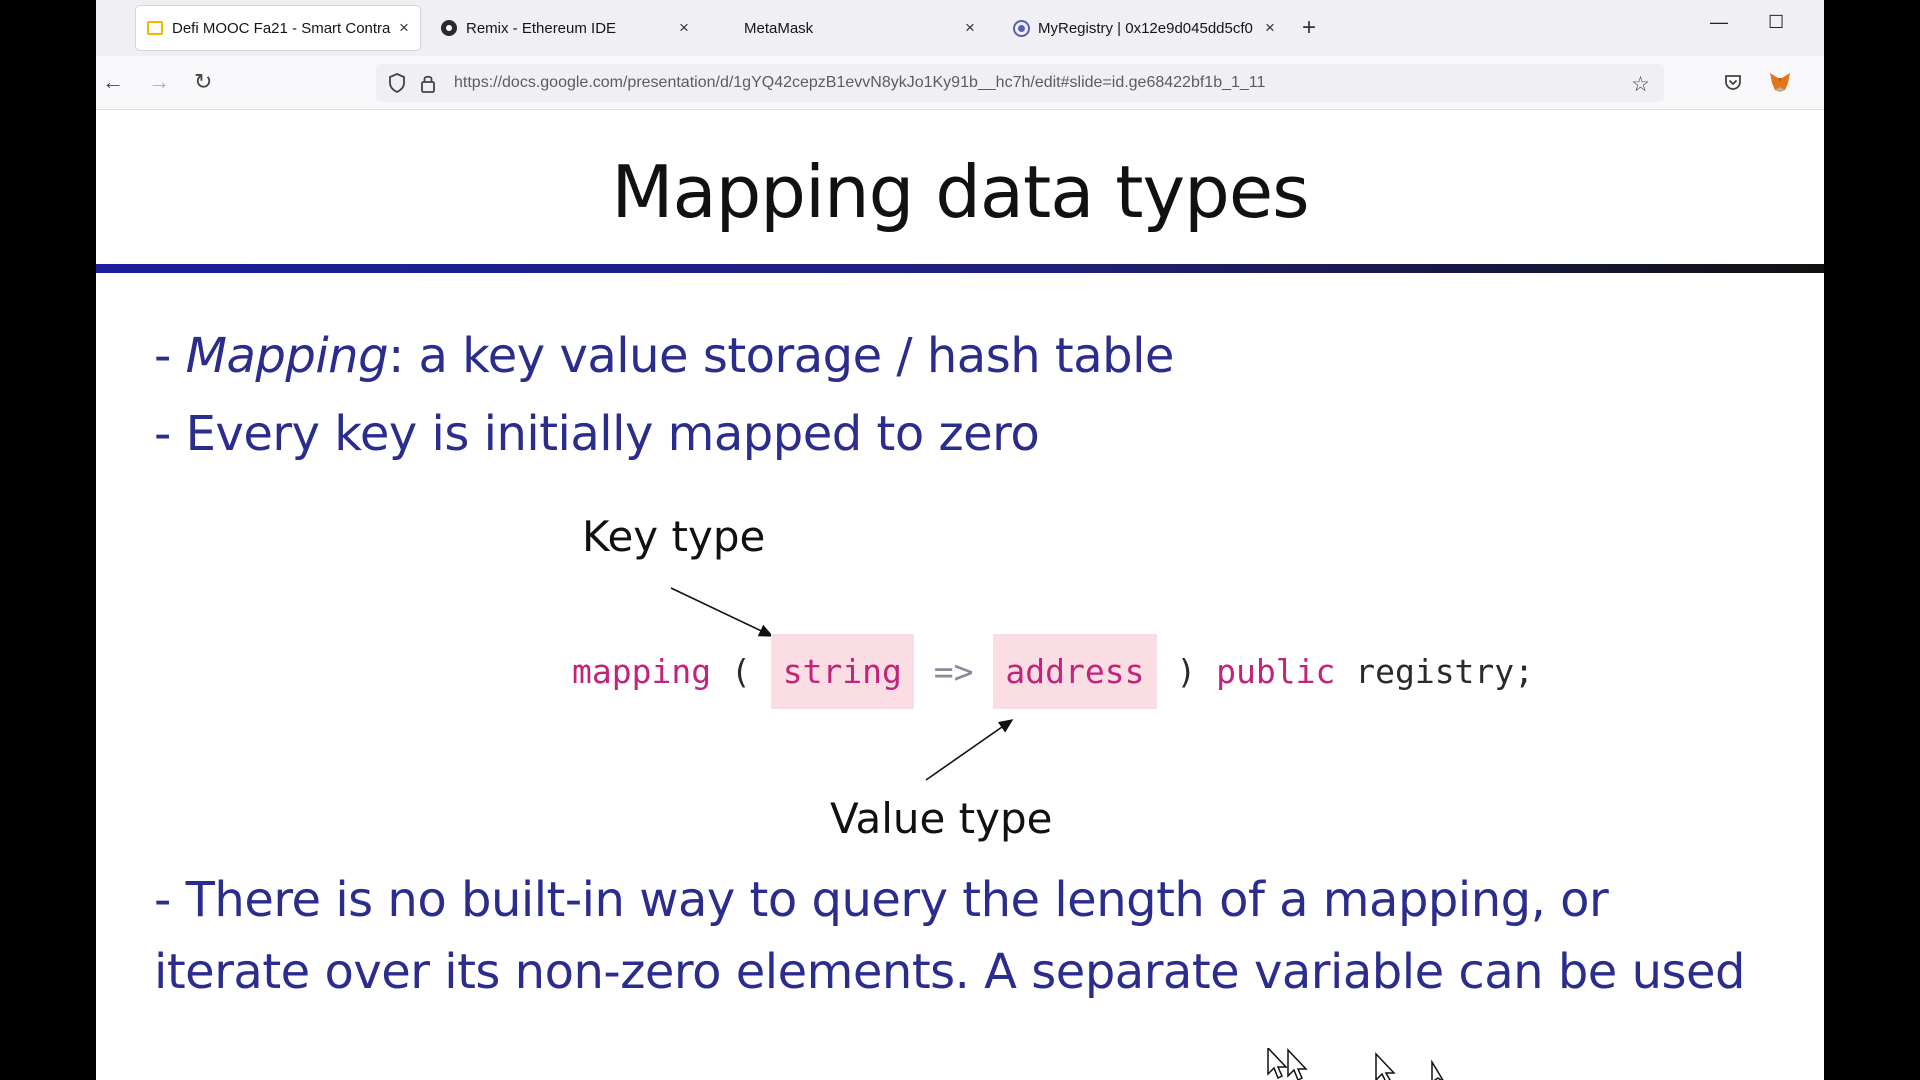 The height and width of the screenshot is (1080, 1920). I want to click on forward-button: →, so click(159, 82).